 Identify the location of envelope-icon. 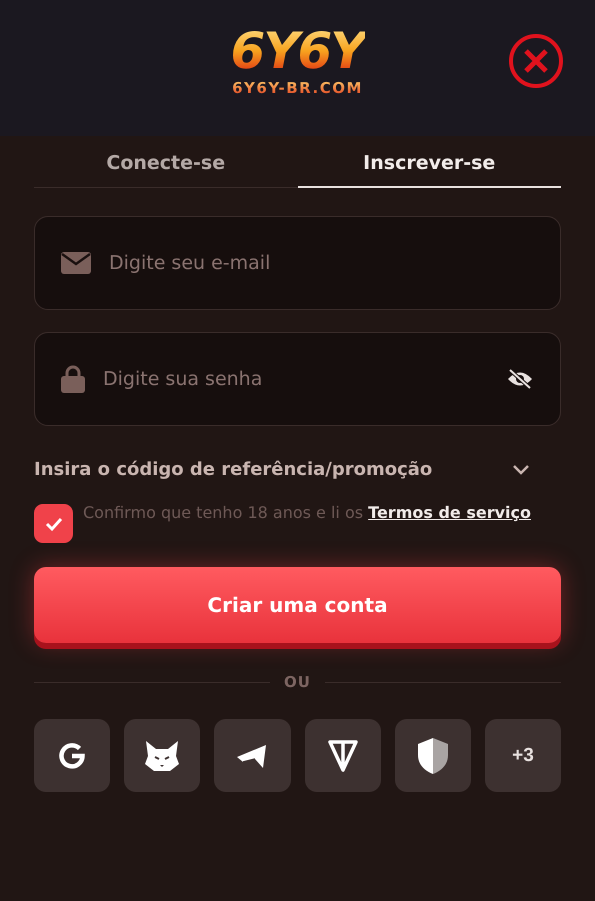
(76, 263).